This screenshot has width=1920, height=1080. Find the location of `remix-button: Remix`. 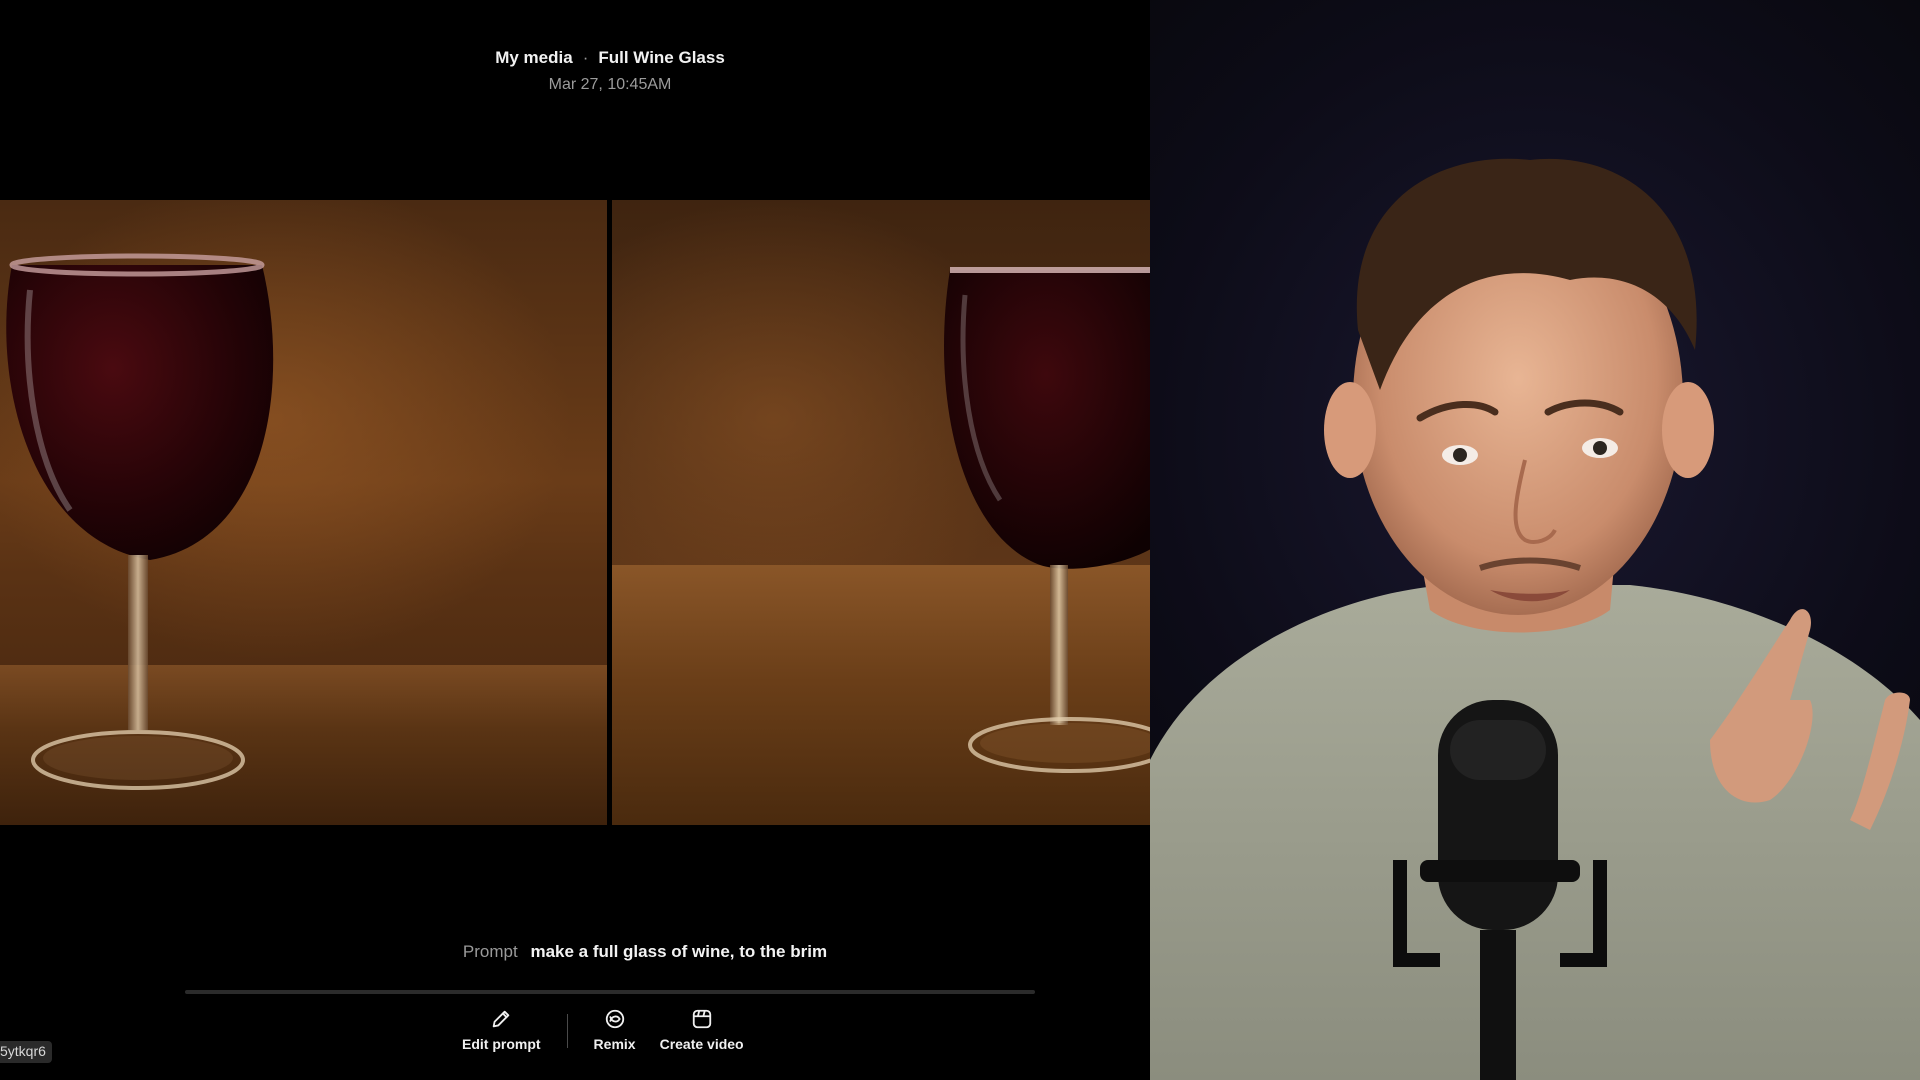

remix-button: Remix is located at coordinates (615, 1030).